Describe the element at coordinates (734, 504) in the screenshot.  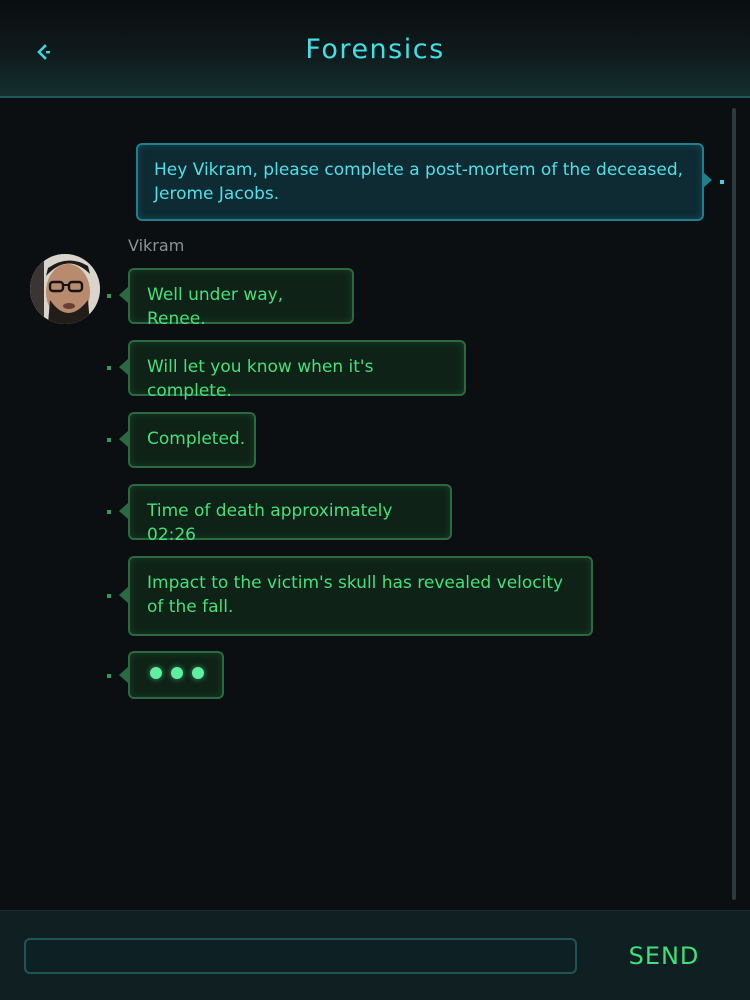
I see `scrollbar` at that location.